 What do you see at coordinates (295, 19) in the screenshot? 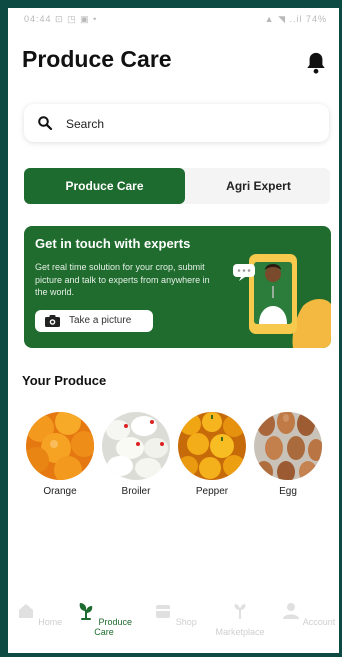
I see `status-right: ▲ ◥ ..il 74%` at bounding box center [295, 19].